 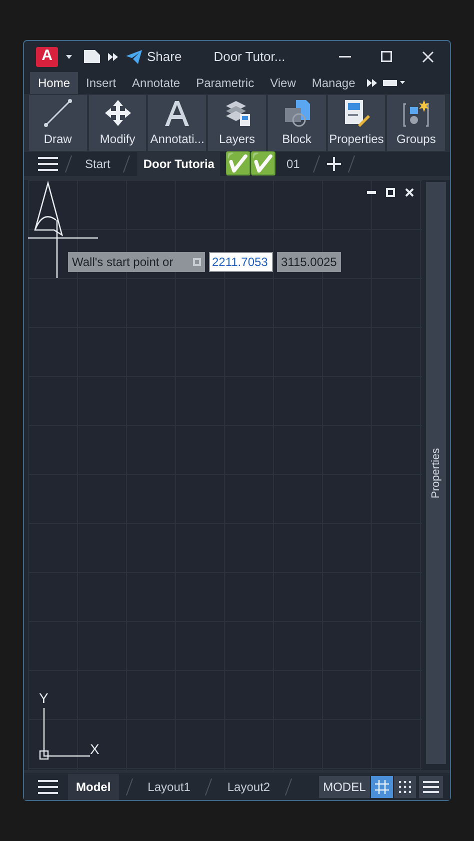 I want to click on document-tab: Start, so click(x=97, y=164).